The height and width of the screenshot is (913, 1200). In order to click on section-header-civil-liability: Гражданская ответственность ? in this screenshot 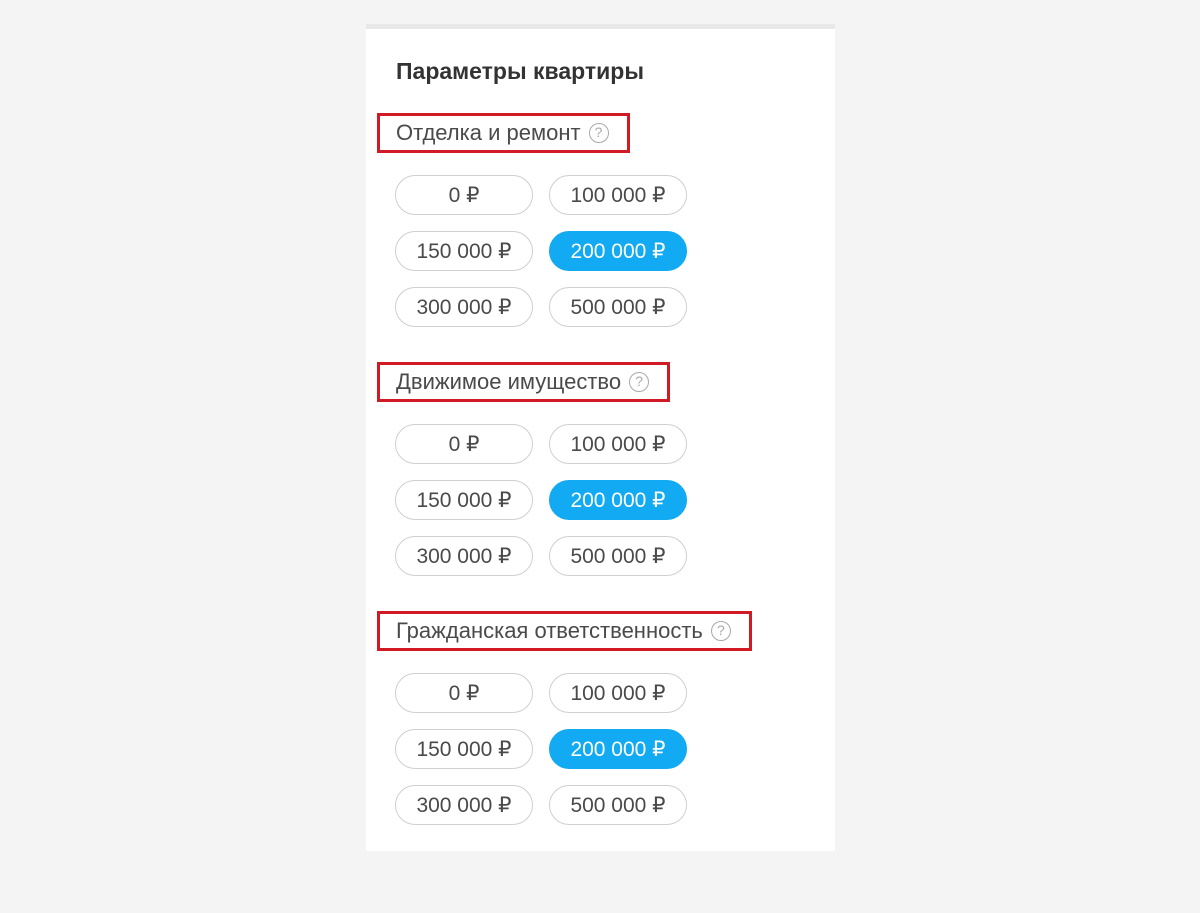, I will do `click(564, 631)`.